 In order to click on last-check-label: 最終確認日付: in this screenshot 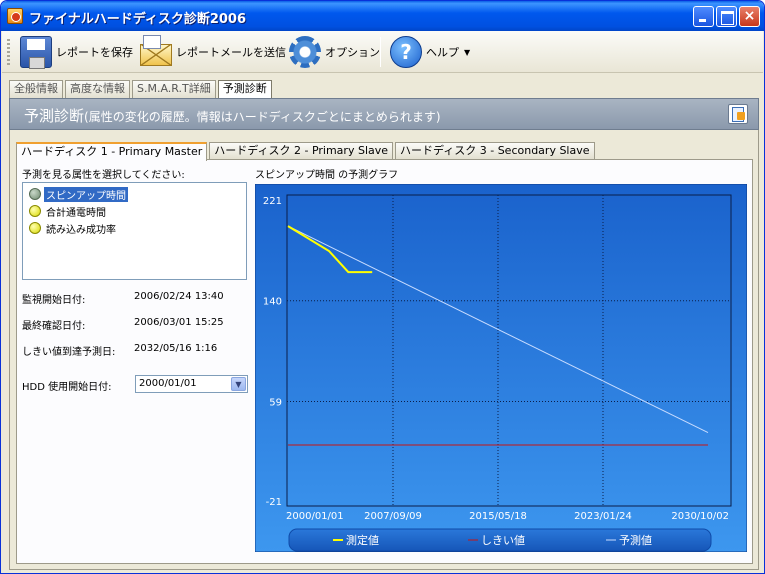, I will do `click(54, 326)`.